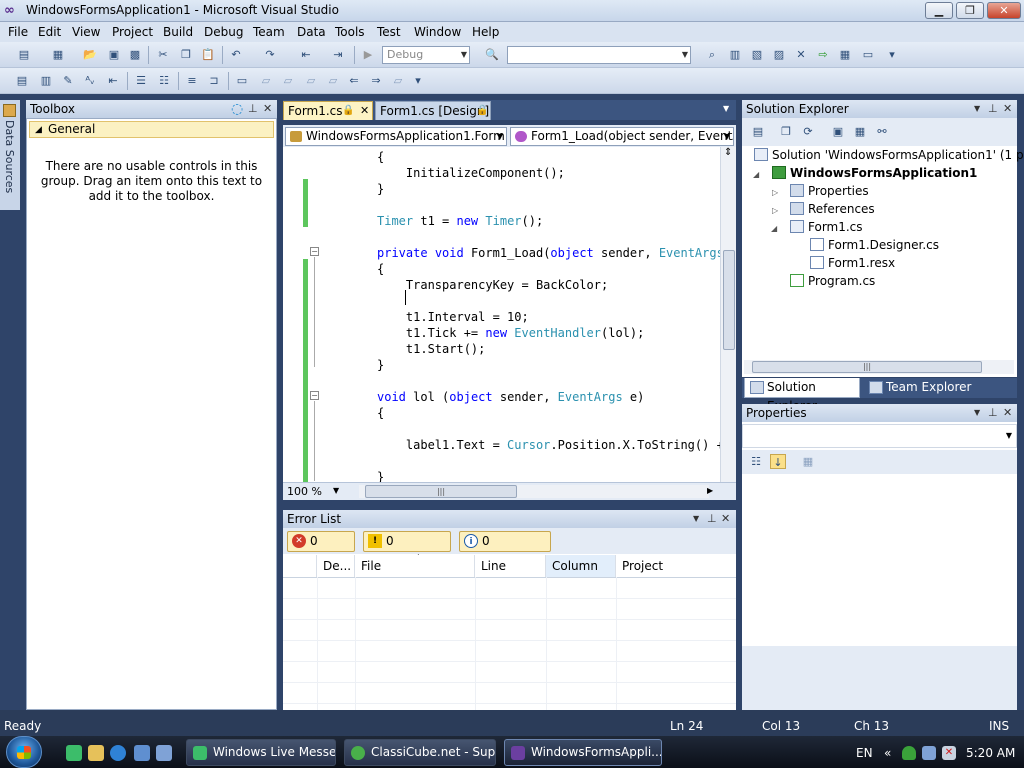 This screenshot has height=768, width=1024. What do you see at coordinates (622, 136) in the screenshot?
I see `member-select: Form1_Load(object sender, EventAr ▼` at bounding box center [622, 136].